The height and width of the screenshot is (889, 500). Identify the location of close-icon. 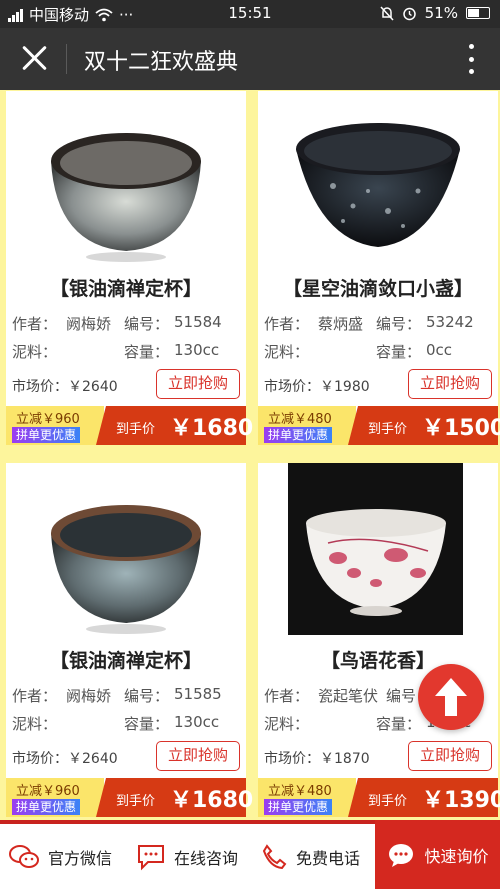
(34, 58).